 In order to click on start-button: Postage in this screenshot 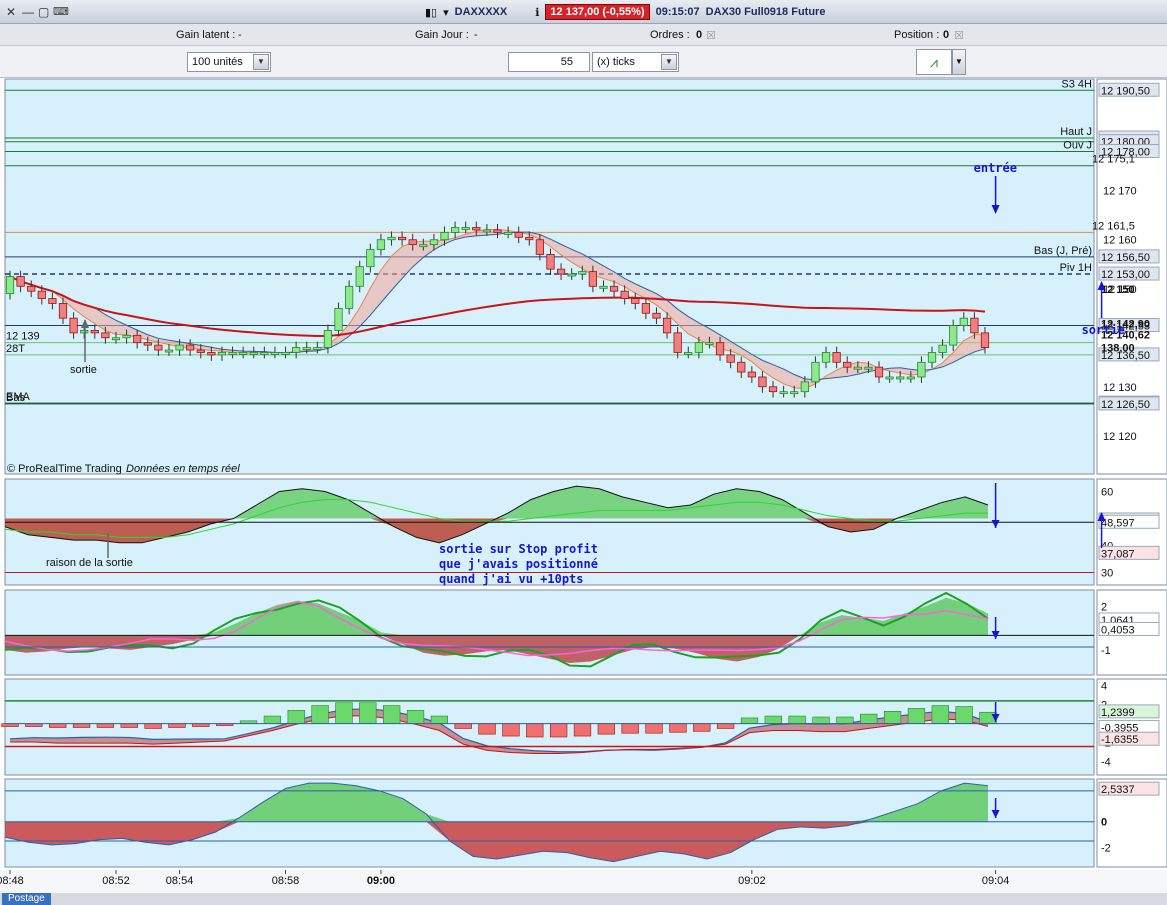, I will do `click(26, 899)`.